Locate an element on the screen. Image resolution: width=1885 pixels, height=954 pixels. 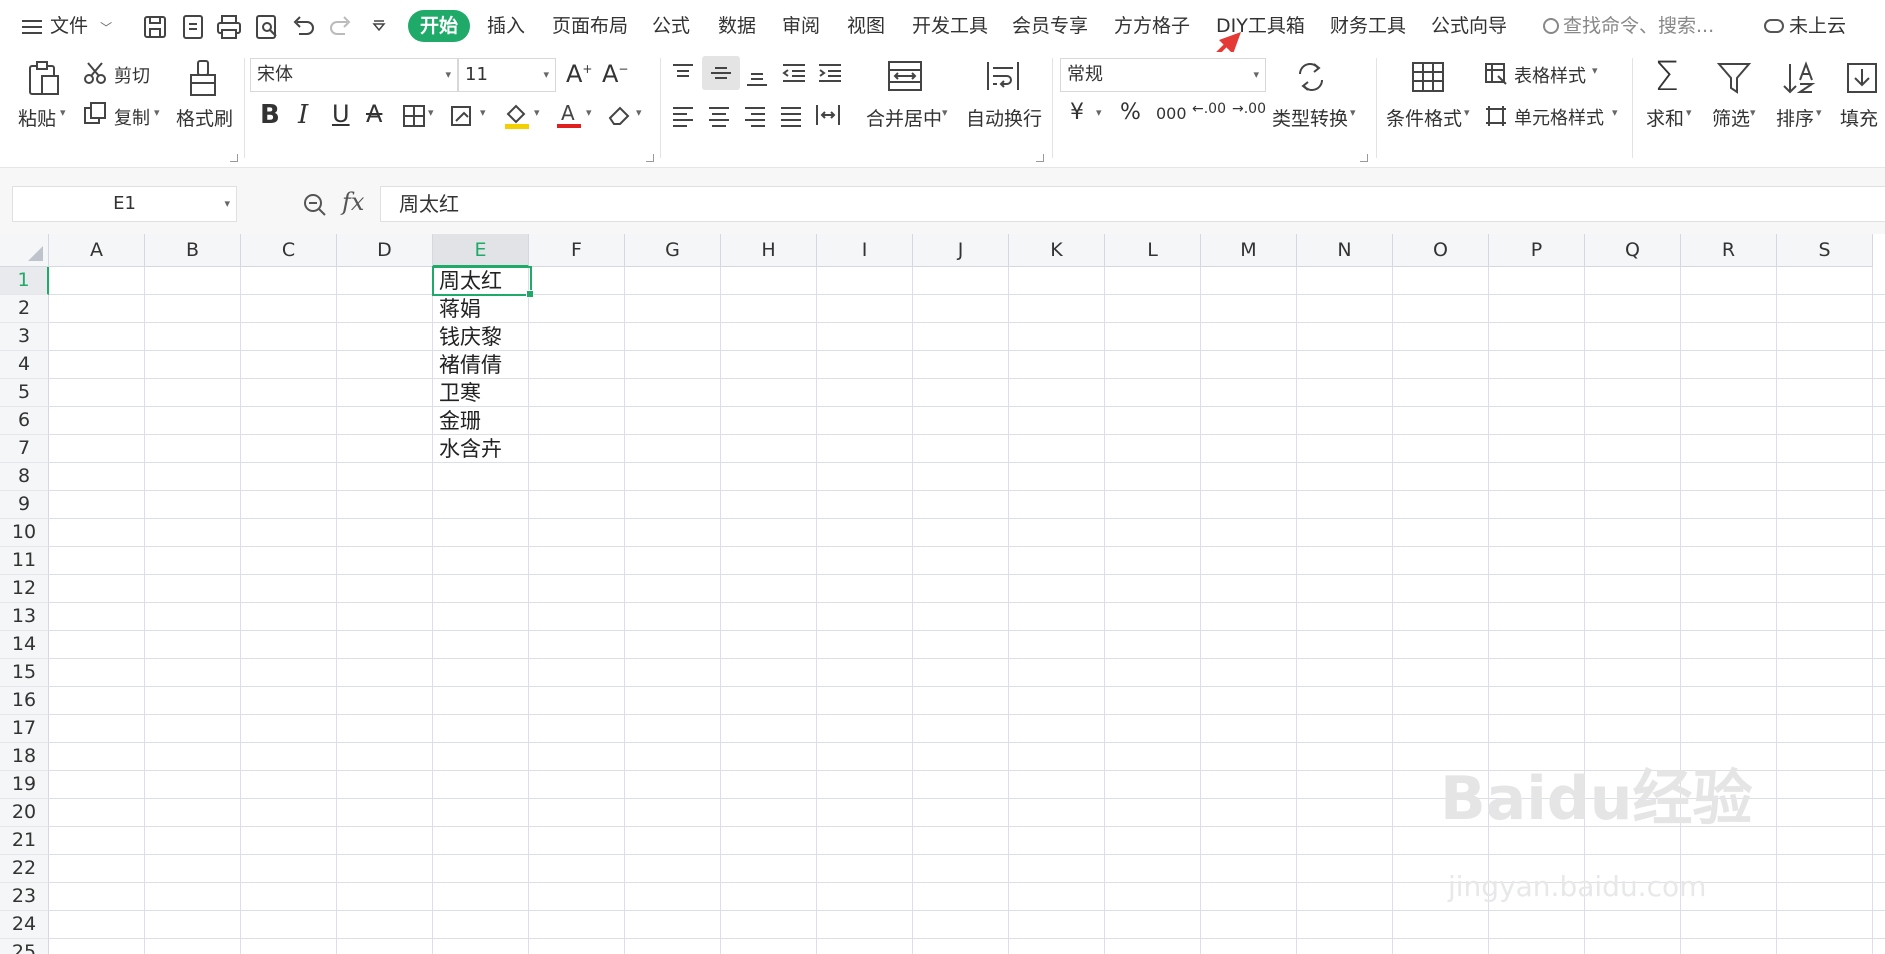
align-bottom-icon is located at coordinates (757, 77).